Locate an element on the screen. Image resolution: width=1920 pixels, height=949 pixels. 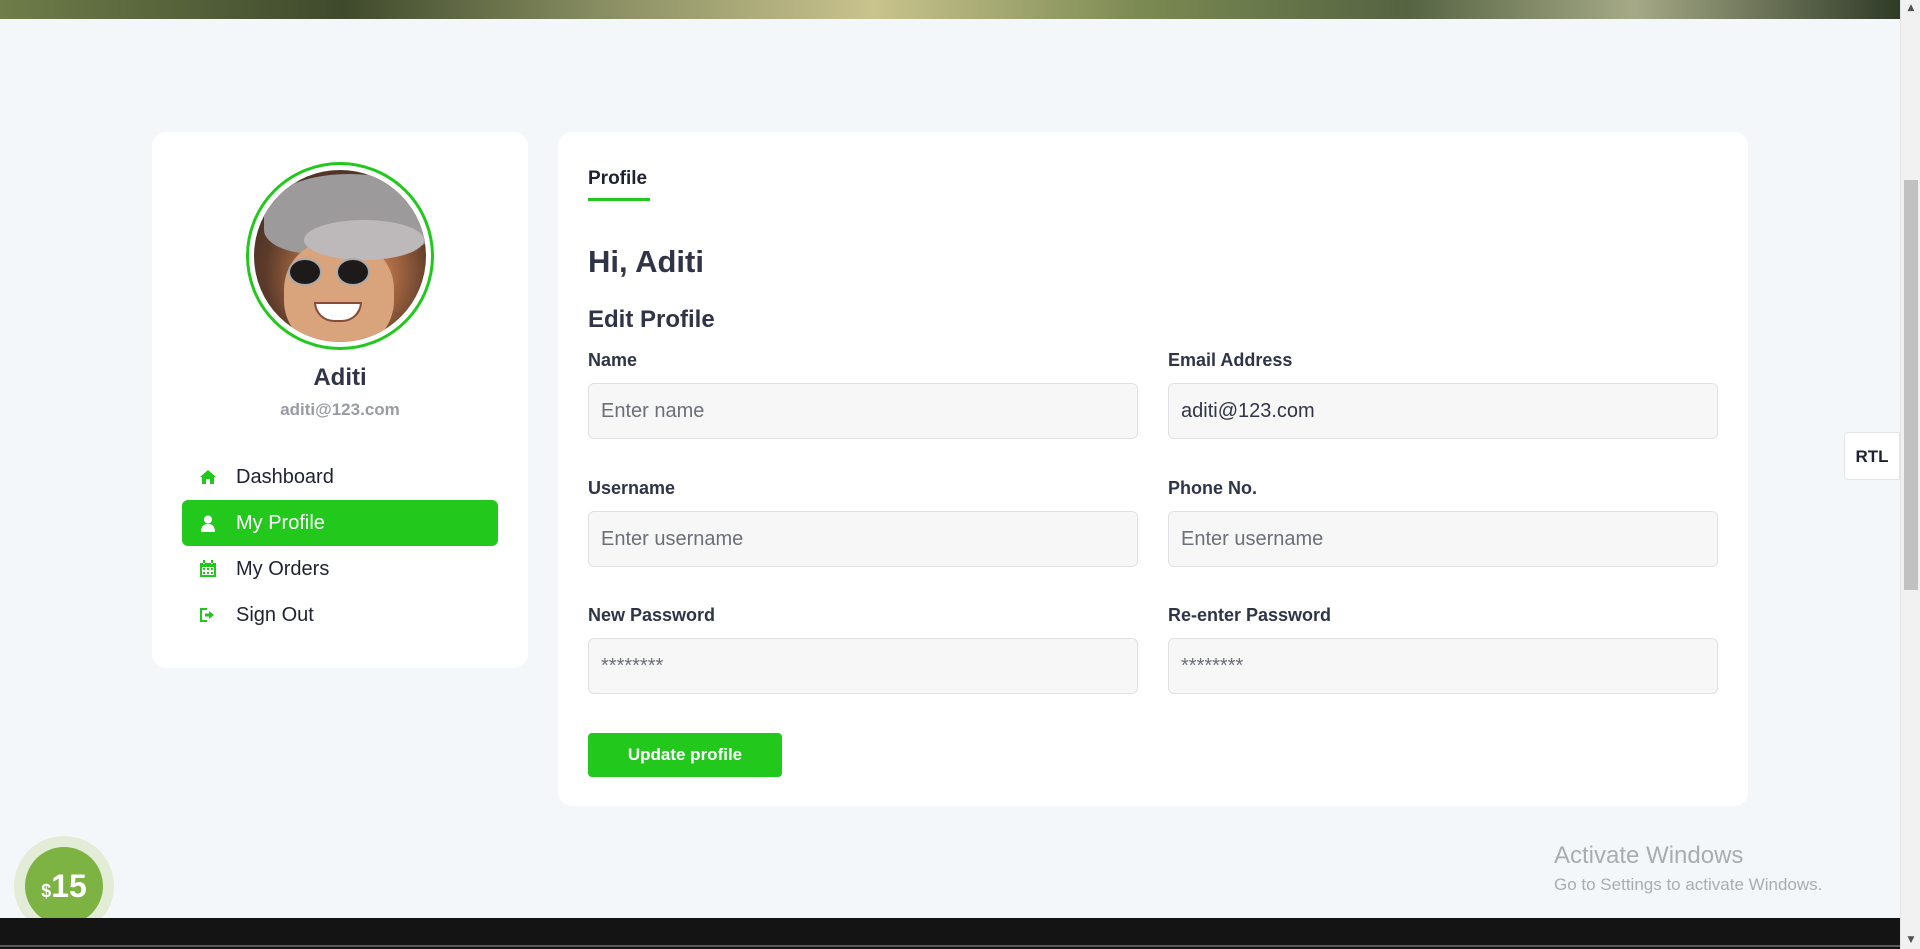
scroll-down-icon: ▼ is located at coordinates (1910, 940).